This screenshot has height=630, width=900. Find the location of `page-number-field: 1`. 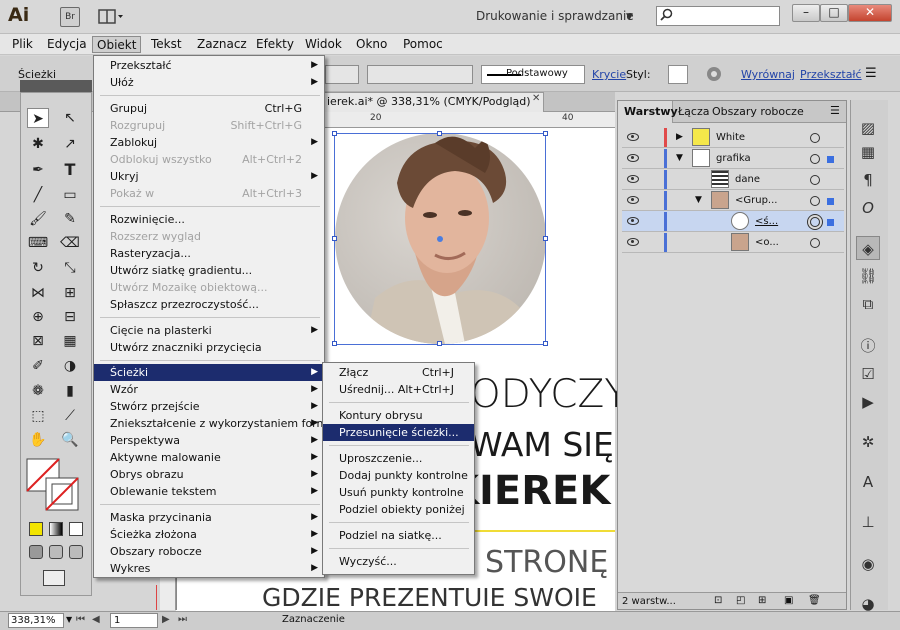

page-number-field: 1 is located at coordinates (134, 620).